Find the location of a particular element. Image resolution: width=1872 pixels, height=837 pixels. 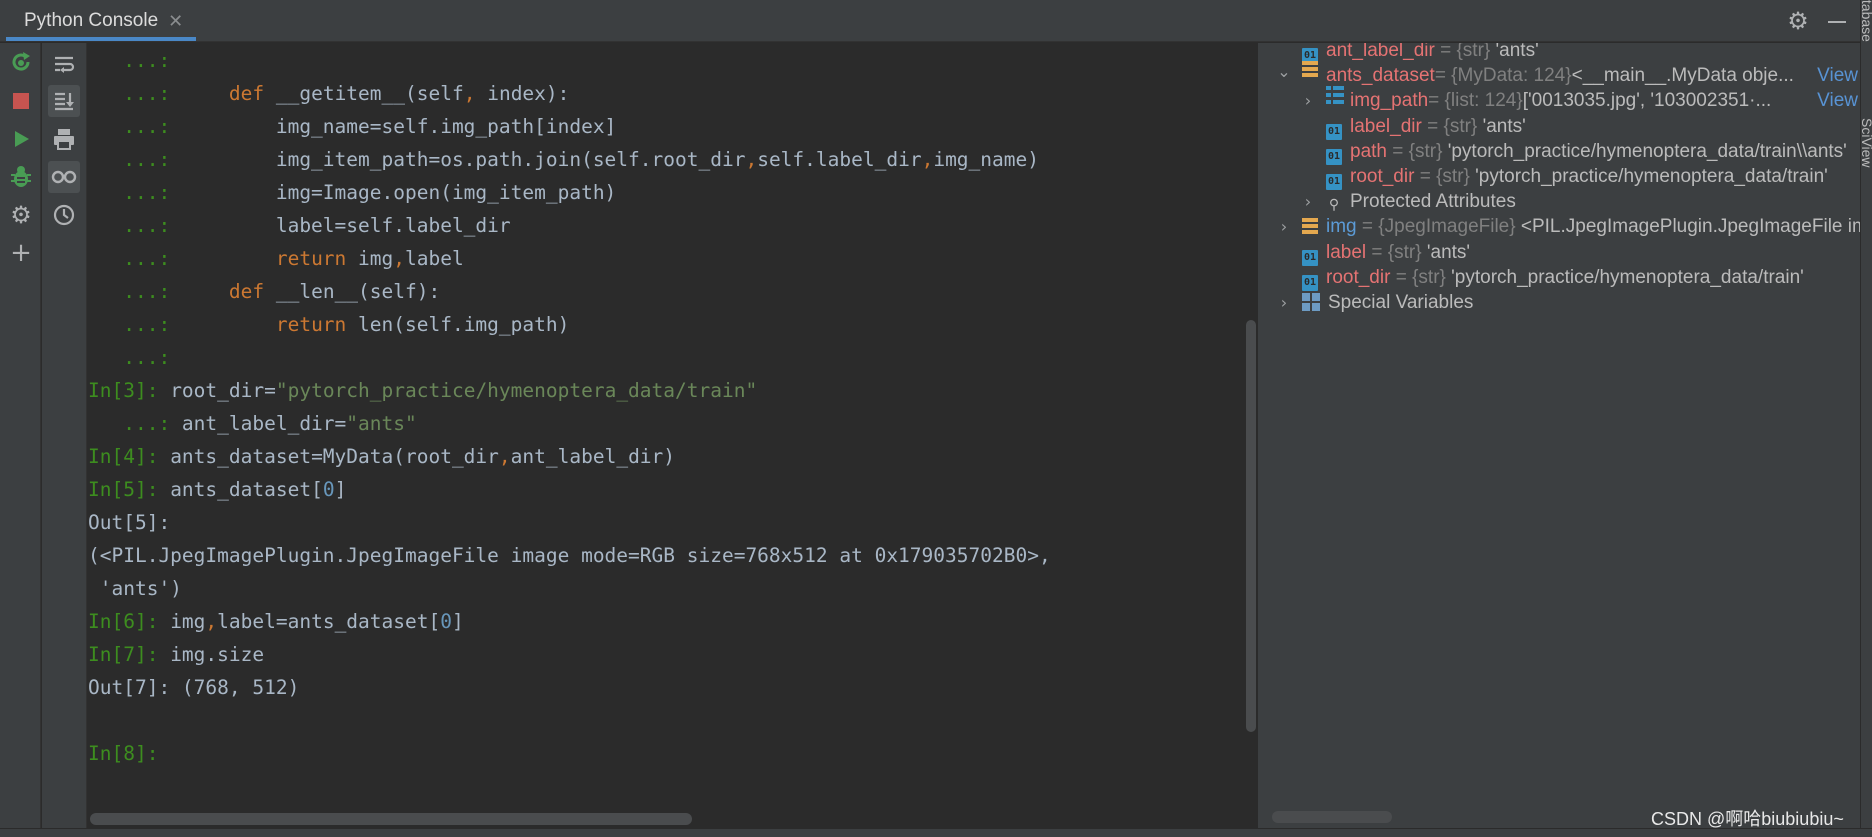

console-continuation-line: ...: label=self.label_dir is located at coordinates (299, 225).